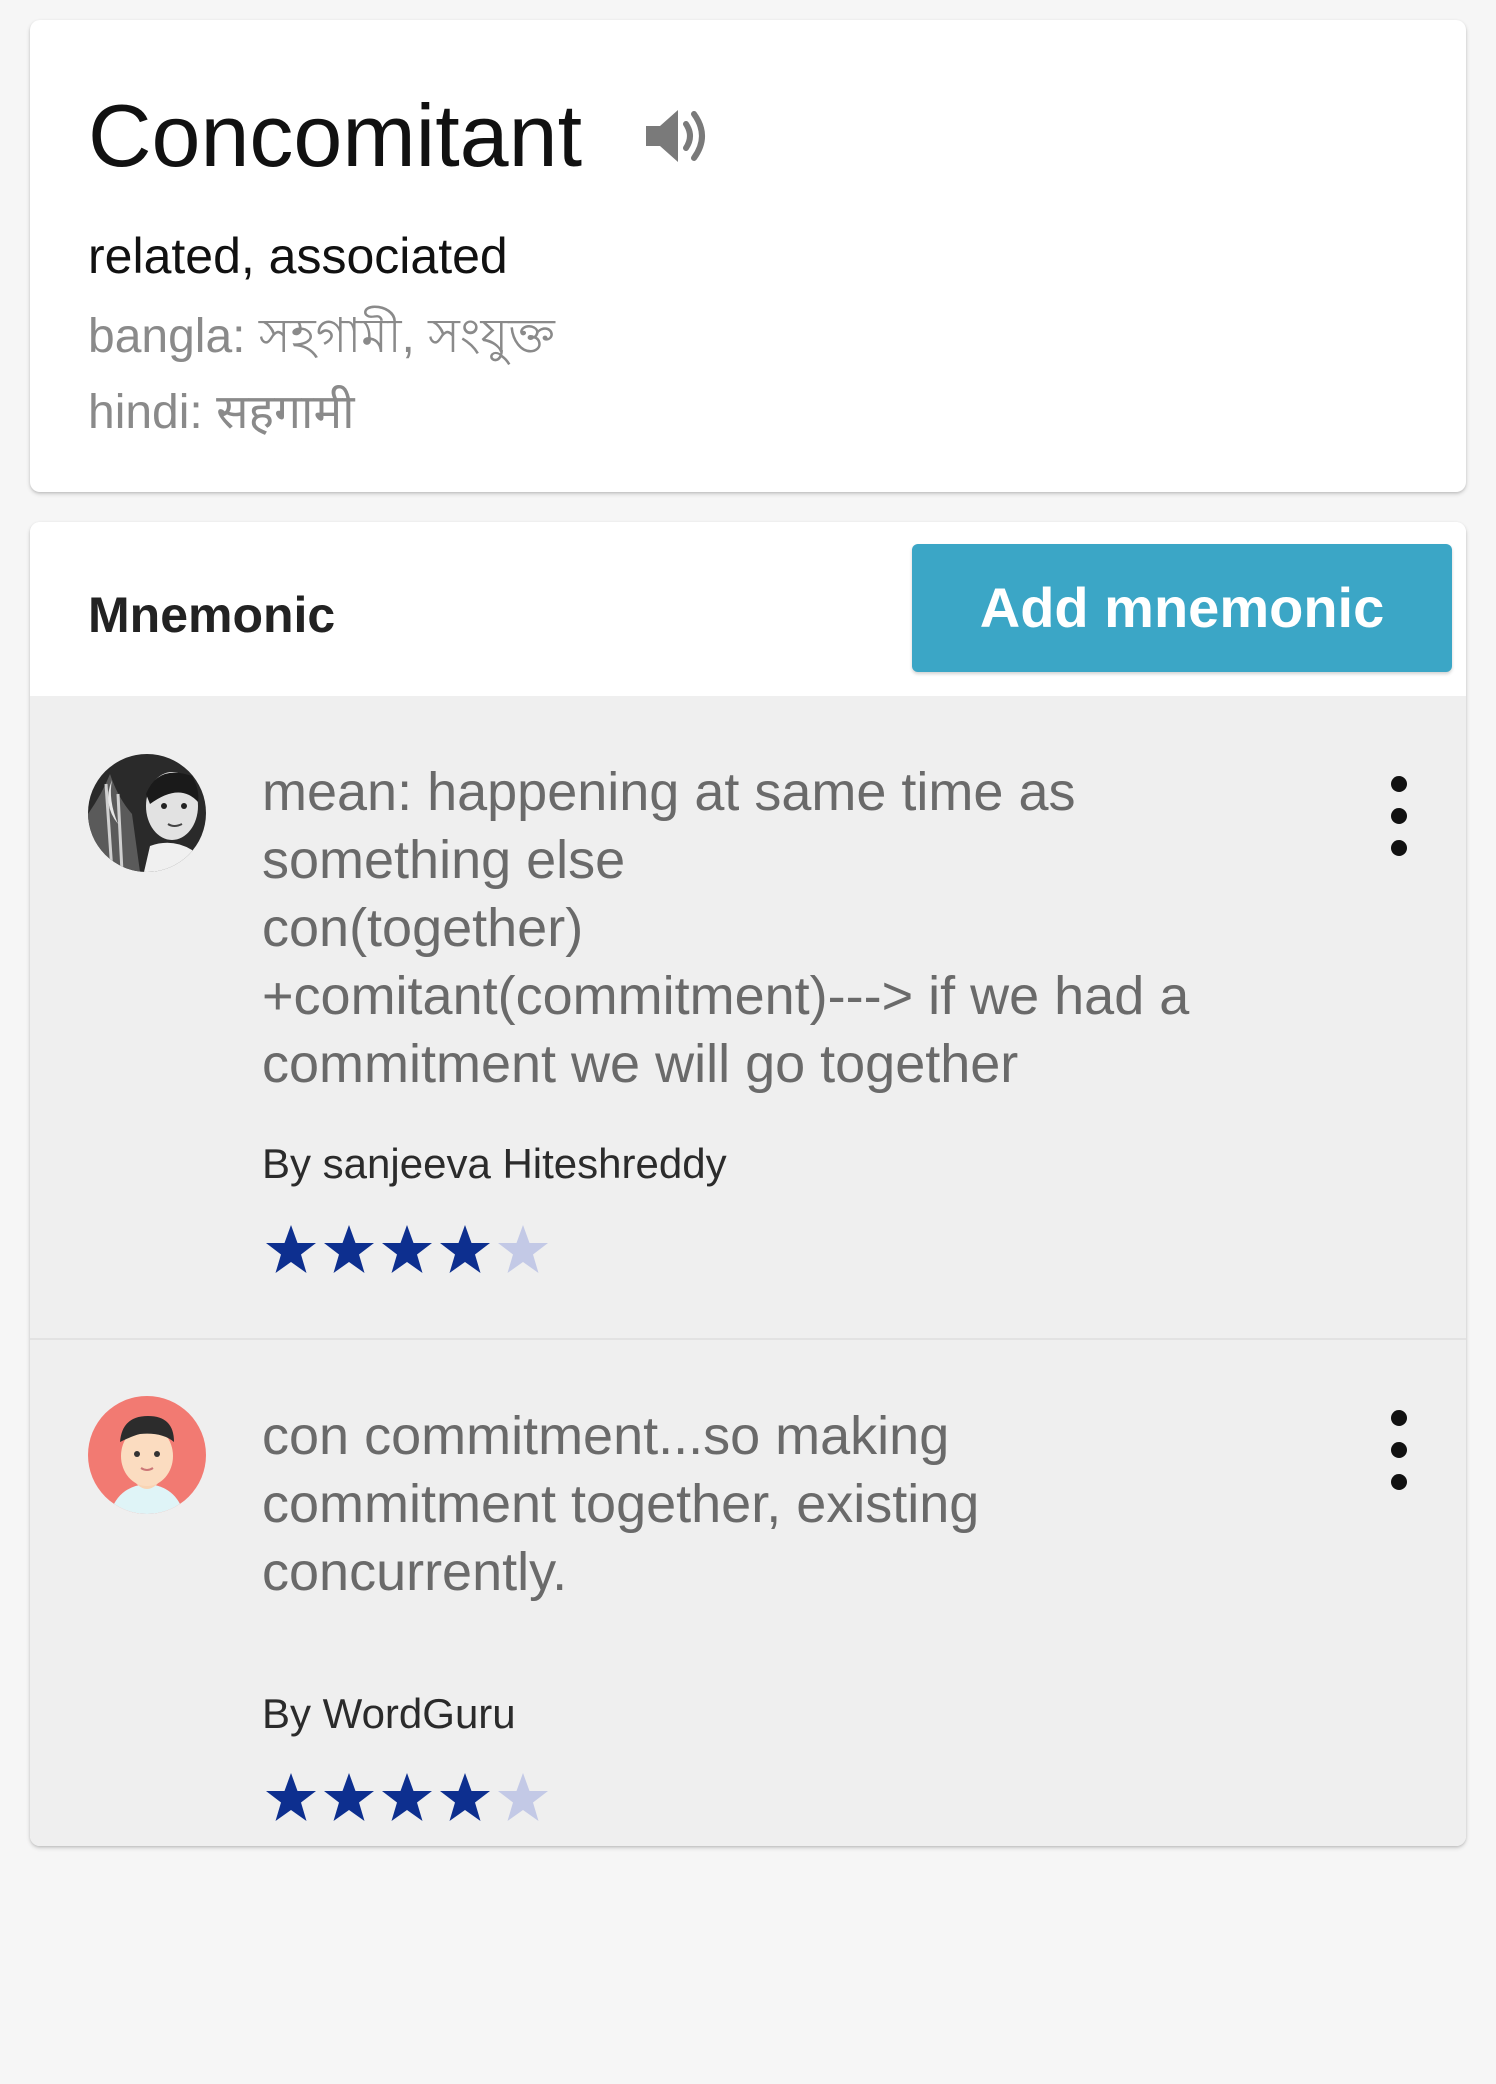 The width and height of the screenshot is (1496, 2084). I want to click on add-mnemonic-button: Add mnemonic, so click(1182, 608).